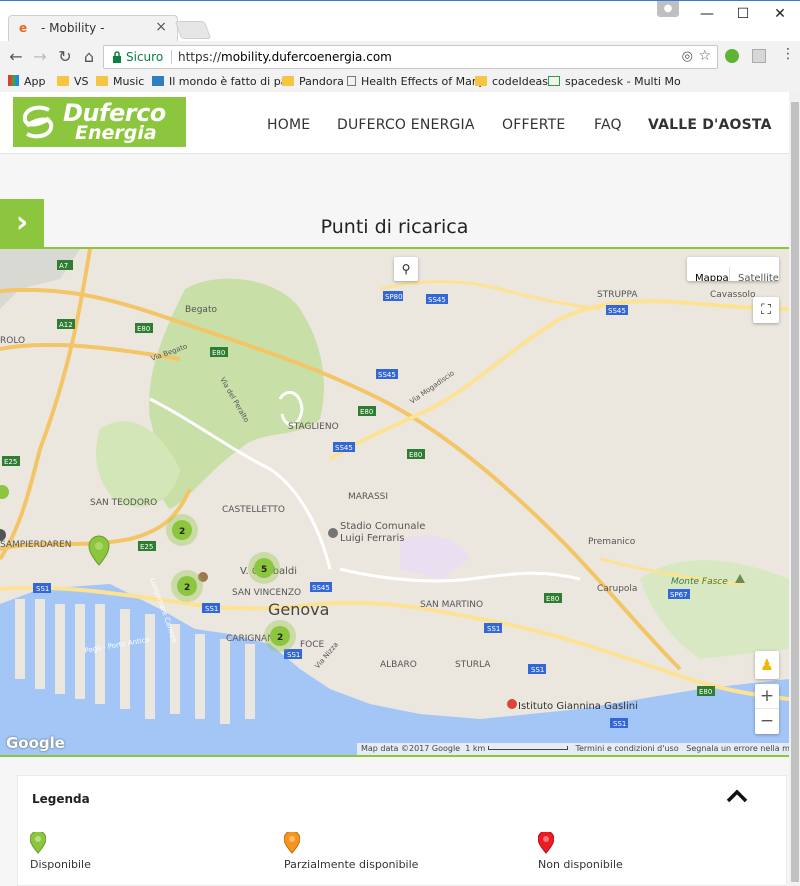 This screenshot has height=886, width=800. I want to click on fullscreen-icon: ⛶, so click(766, 310).